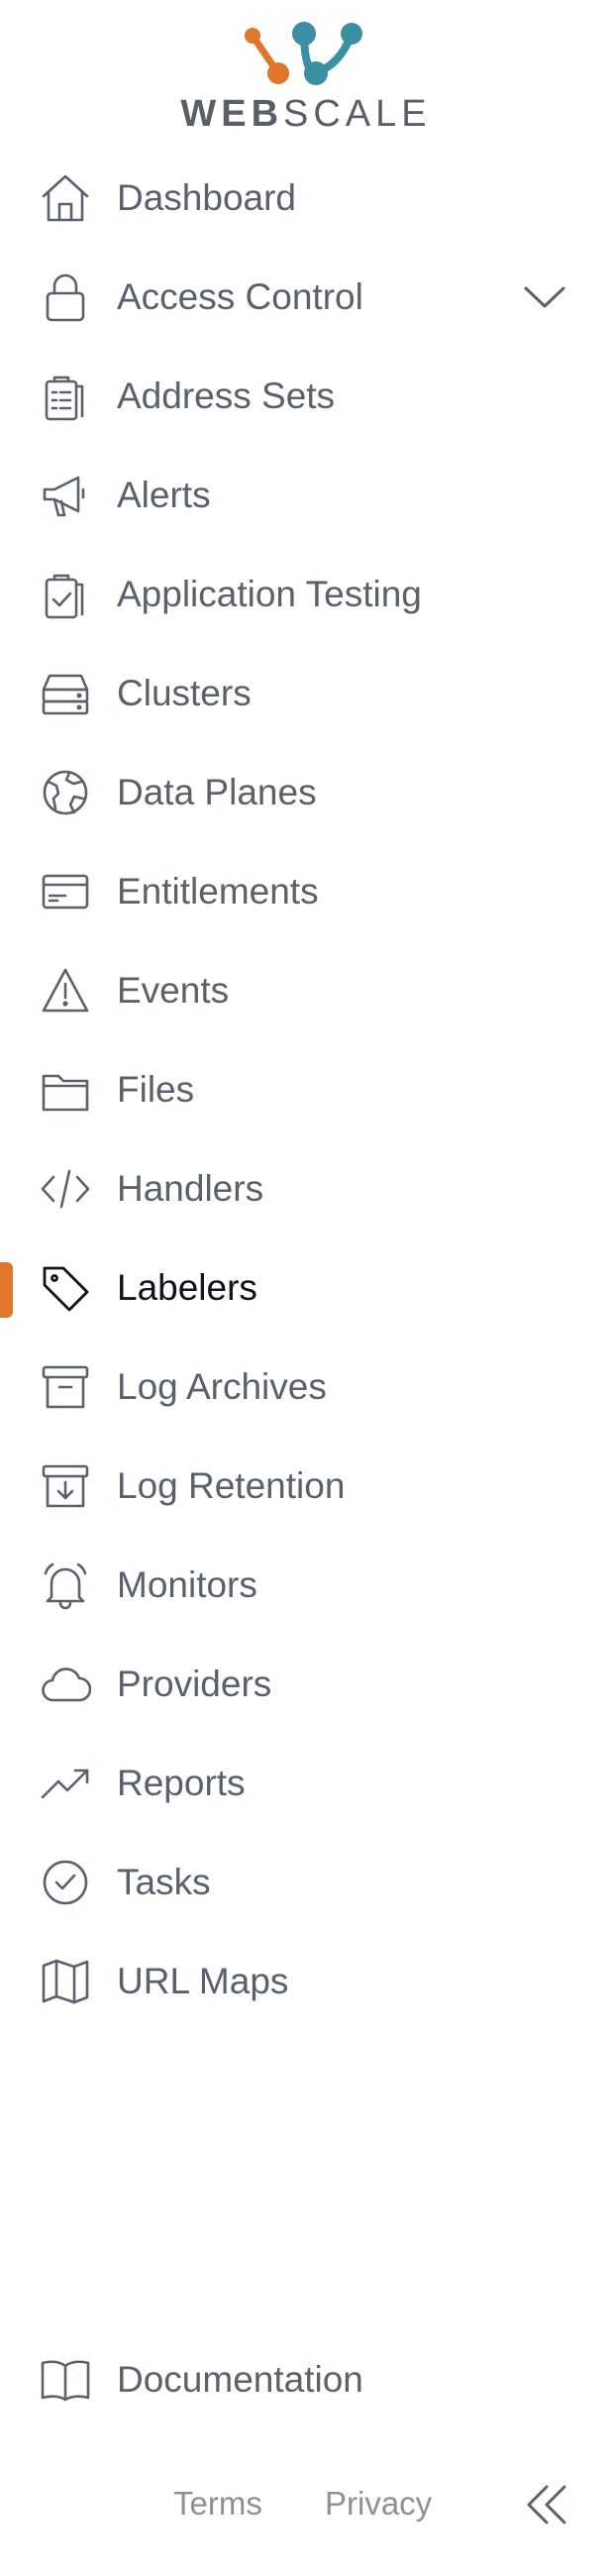 Image resolution: width=612 pixels, height=2576 pixels. What do you see at coordinates (217, 2503) in the screenshot?
I see `terms-link: Terms` at bounding box center [217, 2503].